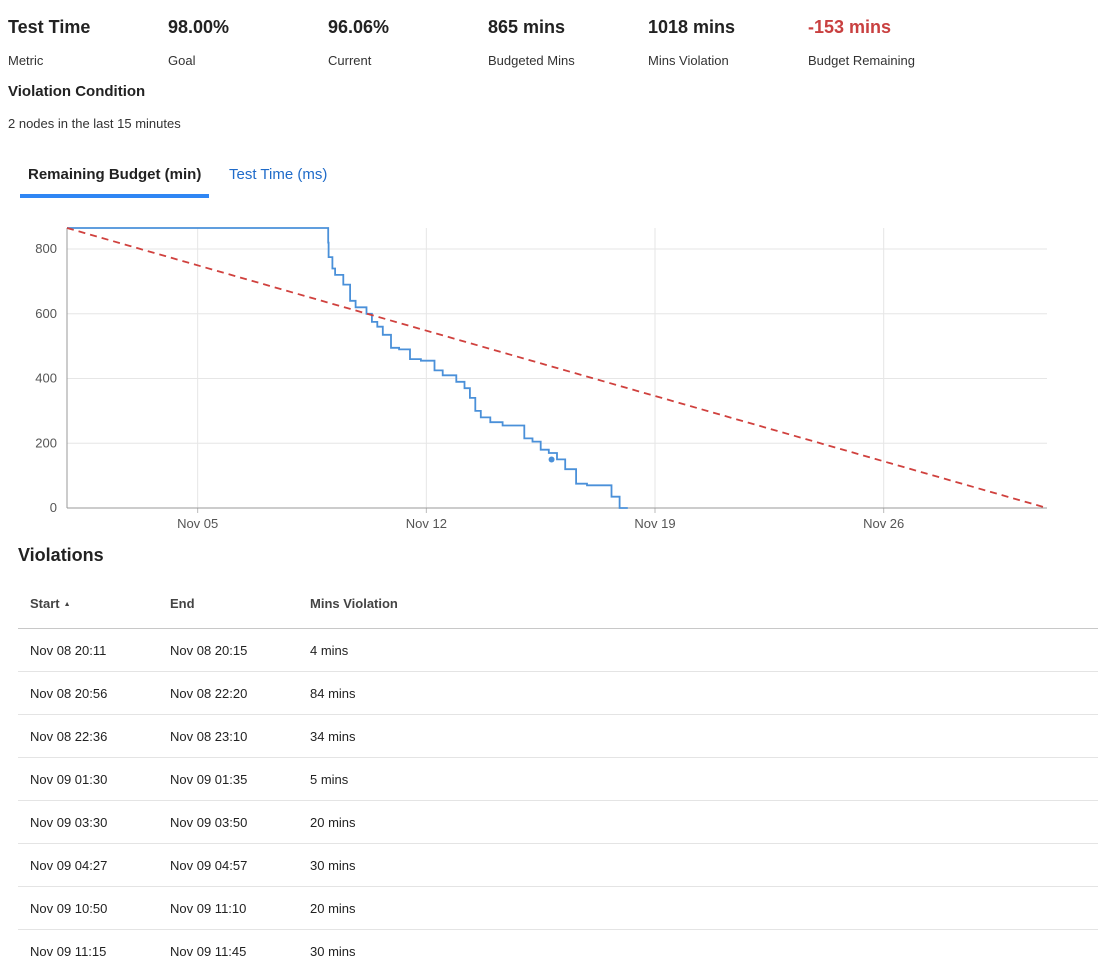 Image resolution: width=1098 pixels, height=972 pixels. I want to click on tab-remaining-budget: Remaining Budget (min), so click(114, 179).